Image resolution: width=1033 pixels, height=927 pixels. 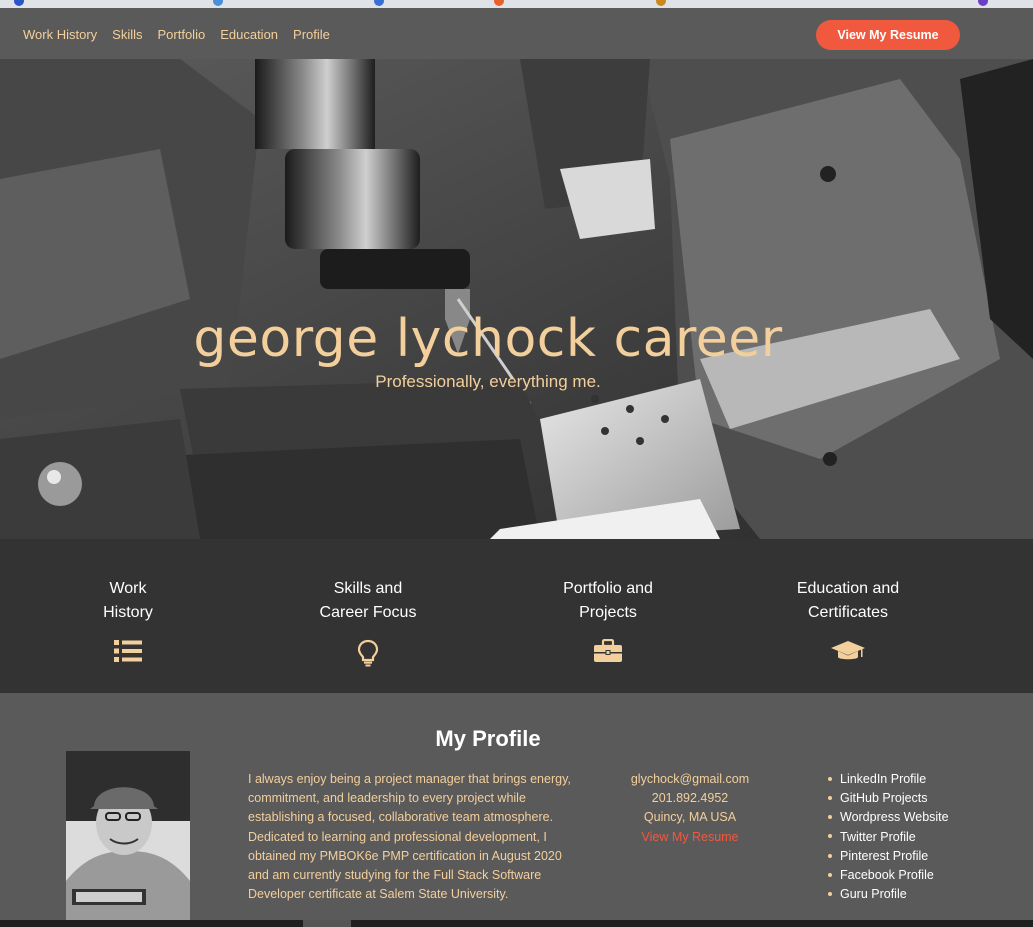 I want to click on feature-title: Work, so click(x=128, y=588).